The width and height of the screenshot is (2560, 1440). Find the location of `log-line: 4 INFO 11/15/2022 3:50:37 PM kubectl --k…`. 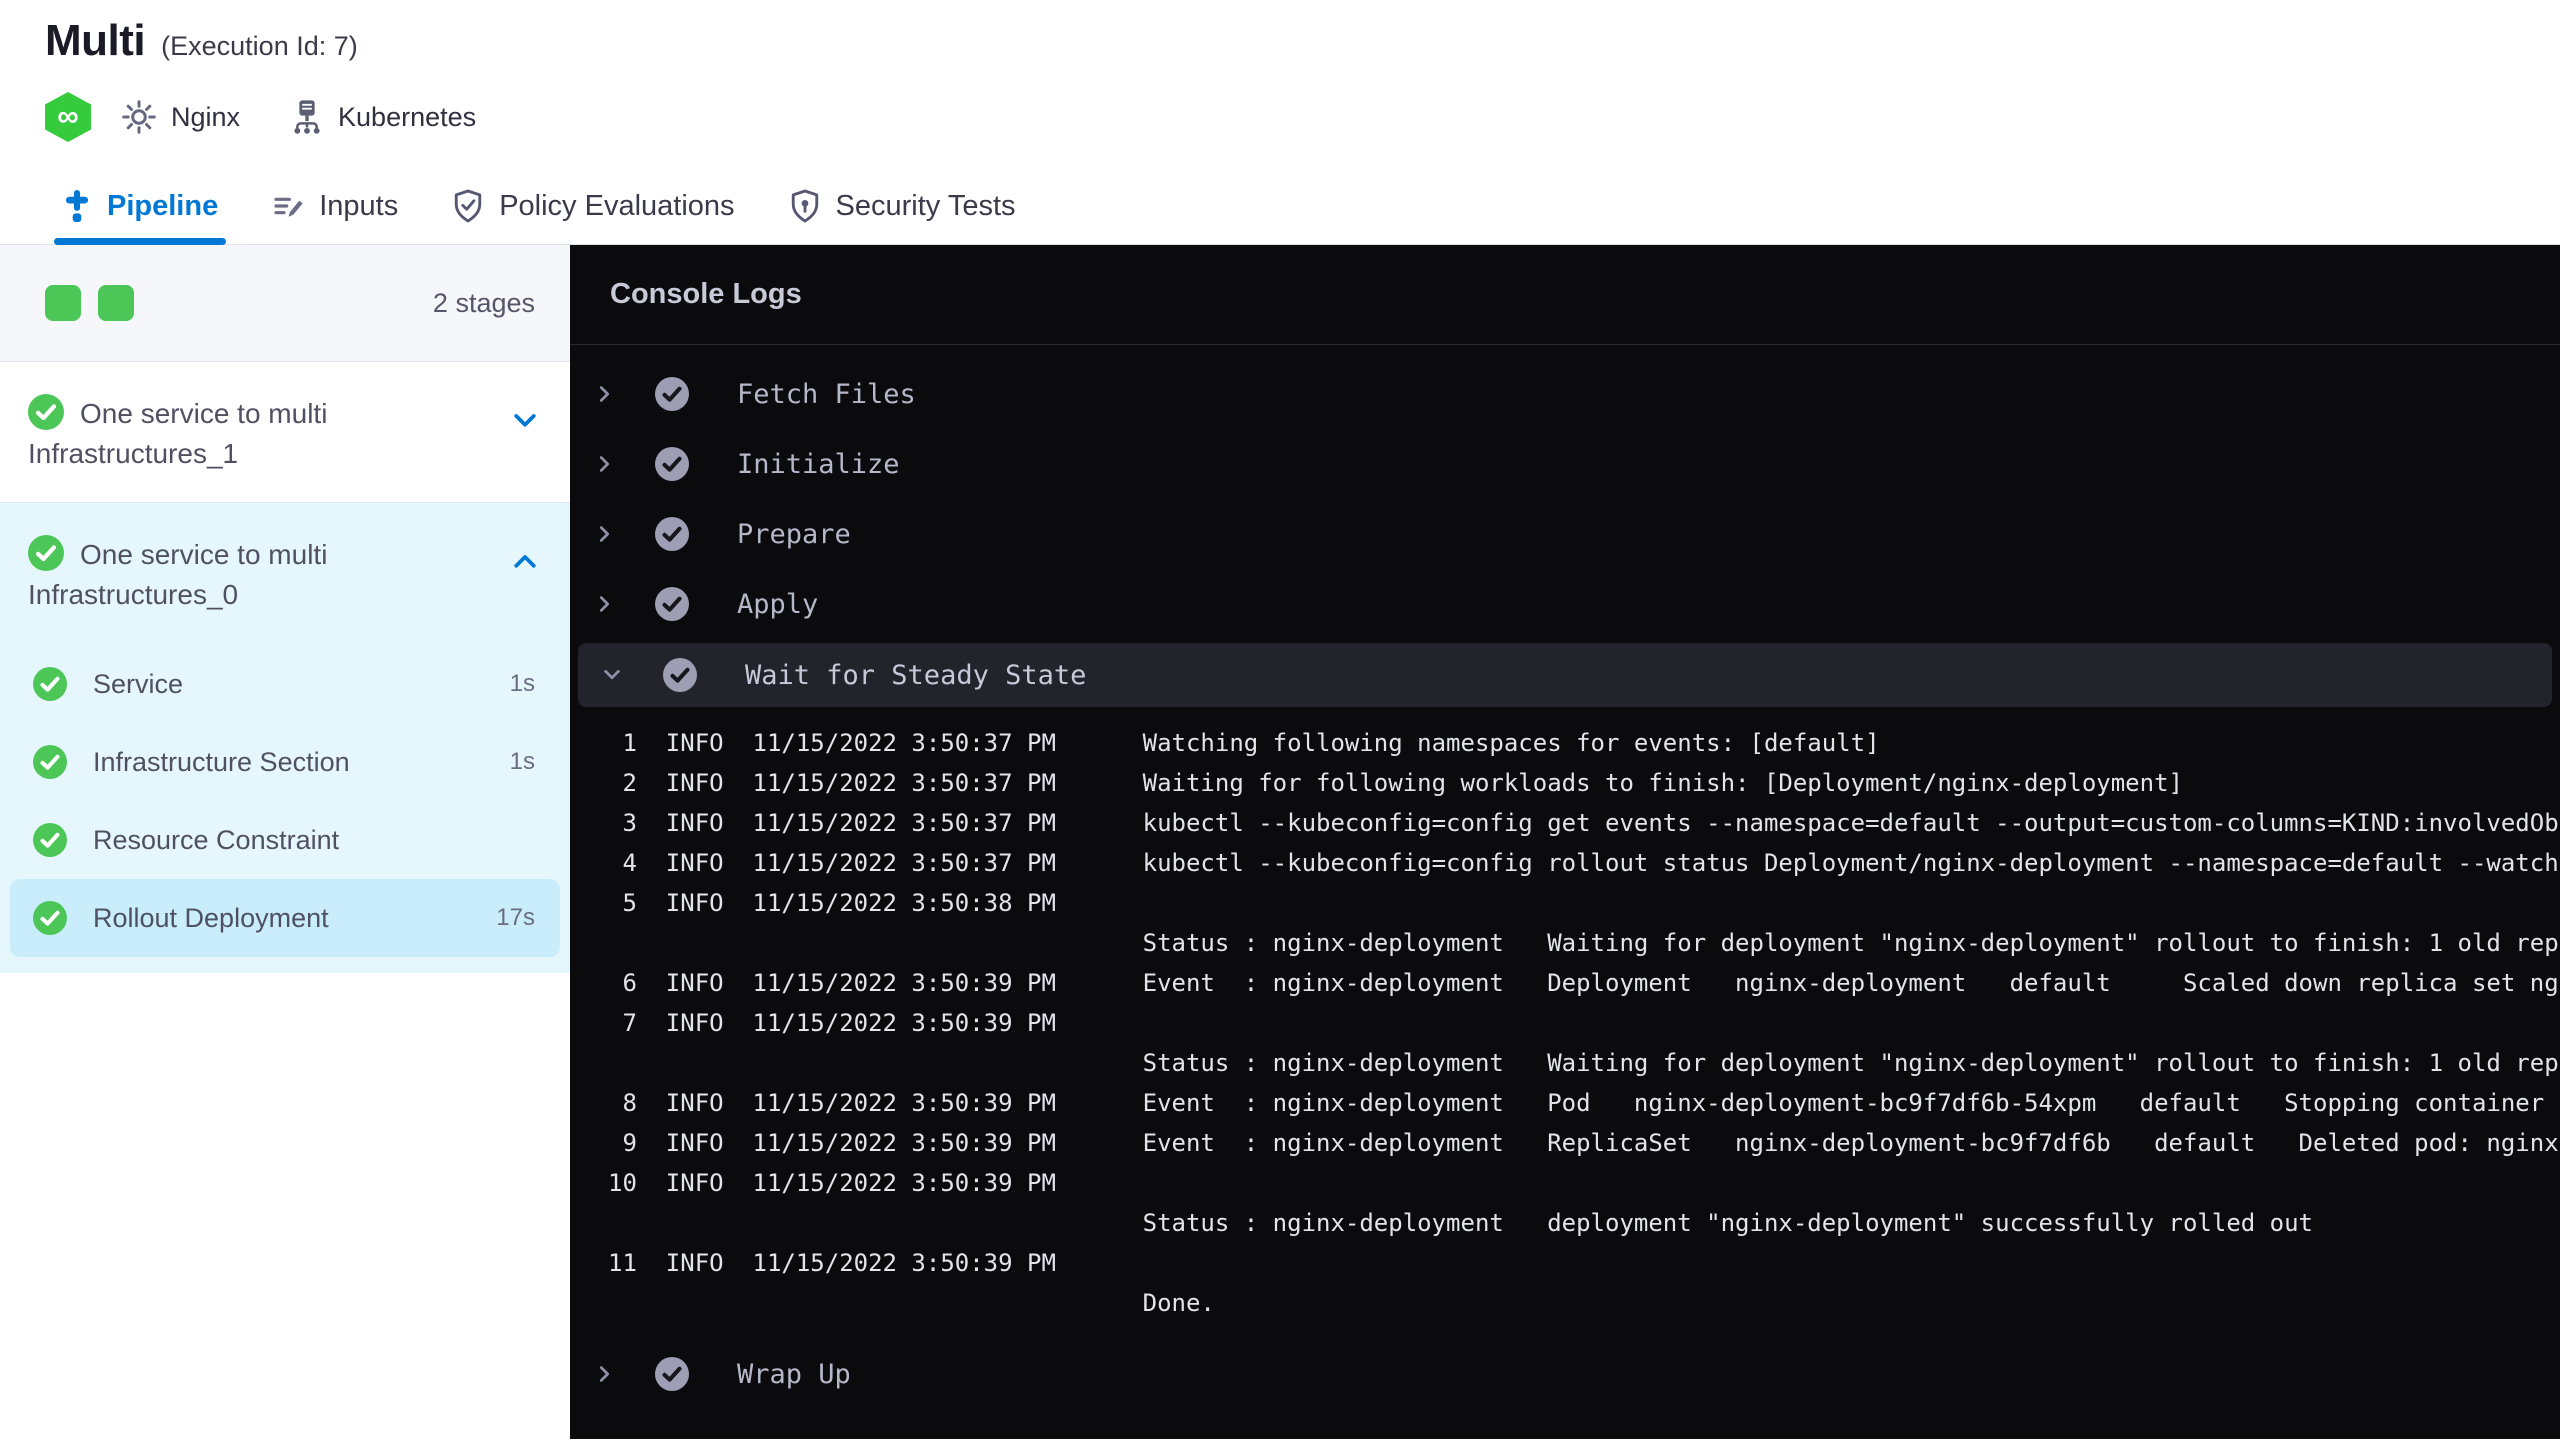

log-line: 4 INFO 11/15/2022 3:50:37 PM kubectl --k… is located at coordinates (1583, 863).